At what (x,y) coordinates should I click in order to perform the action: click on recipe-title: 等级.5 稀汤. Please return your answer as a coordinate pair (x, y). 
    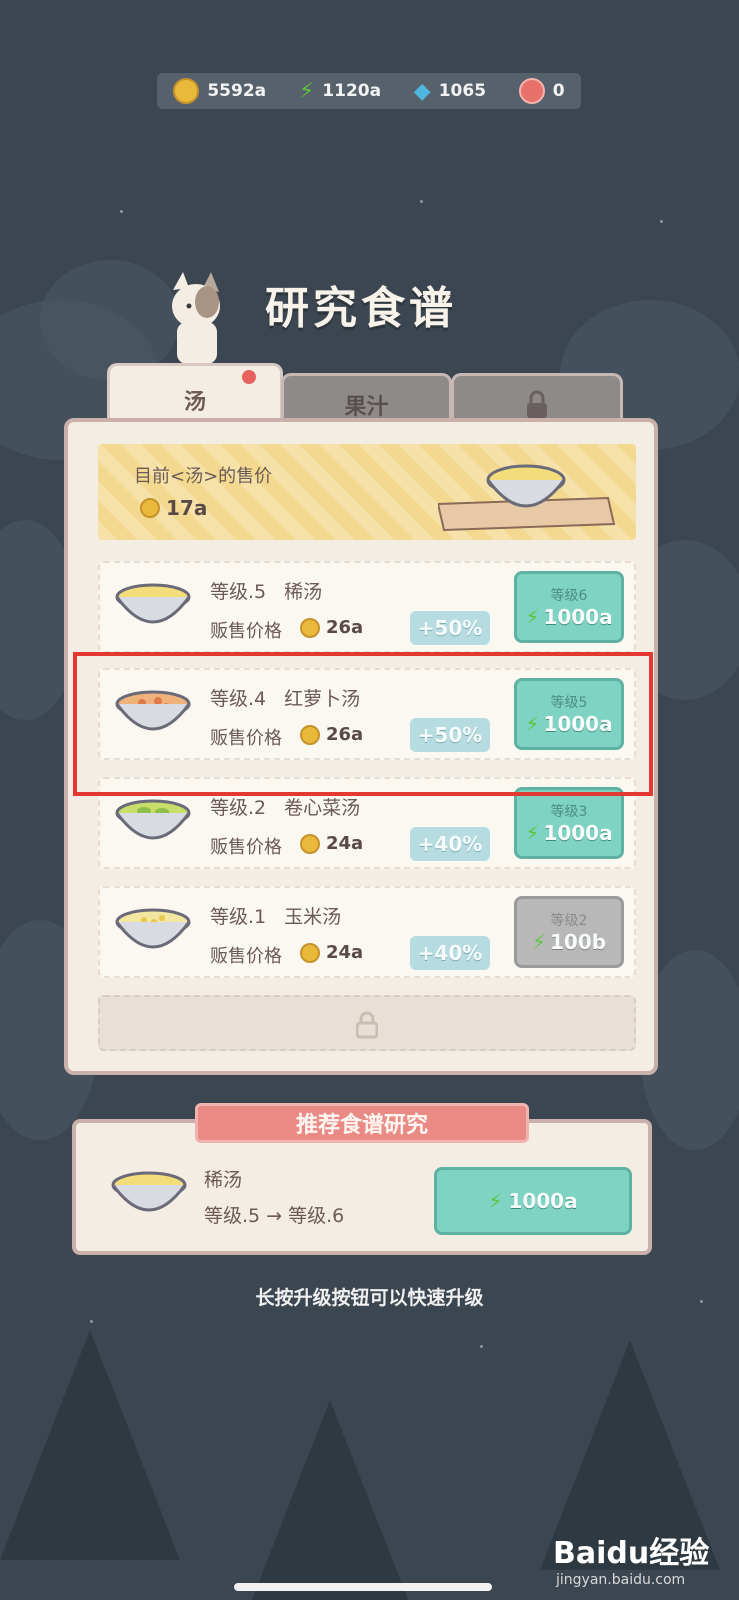
    Looking at the image, I should click on (266, 590).